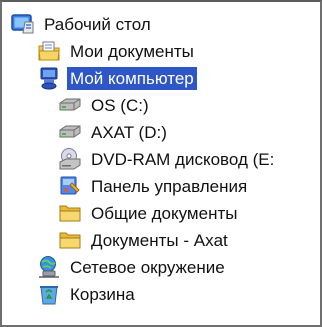 Image resolution: width=322 pixels, height=327 pixels. I want to click on dvd-drive-icon, so click(70, 159).